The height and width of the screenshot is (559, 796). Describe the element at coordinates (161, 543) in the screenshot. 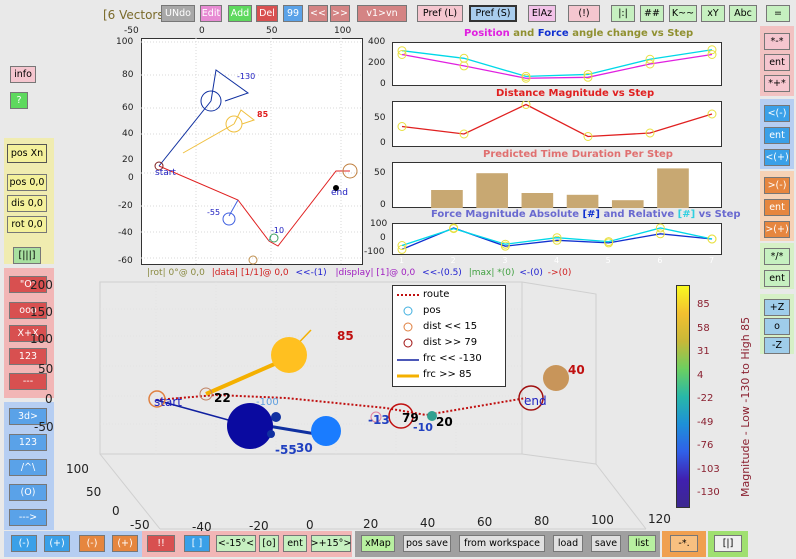

I see `bottom-bang-button: !!` at that location.